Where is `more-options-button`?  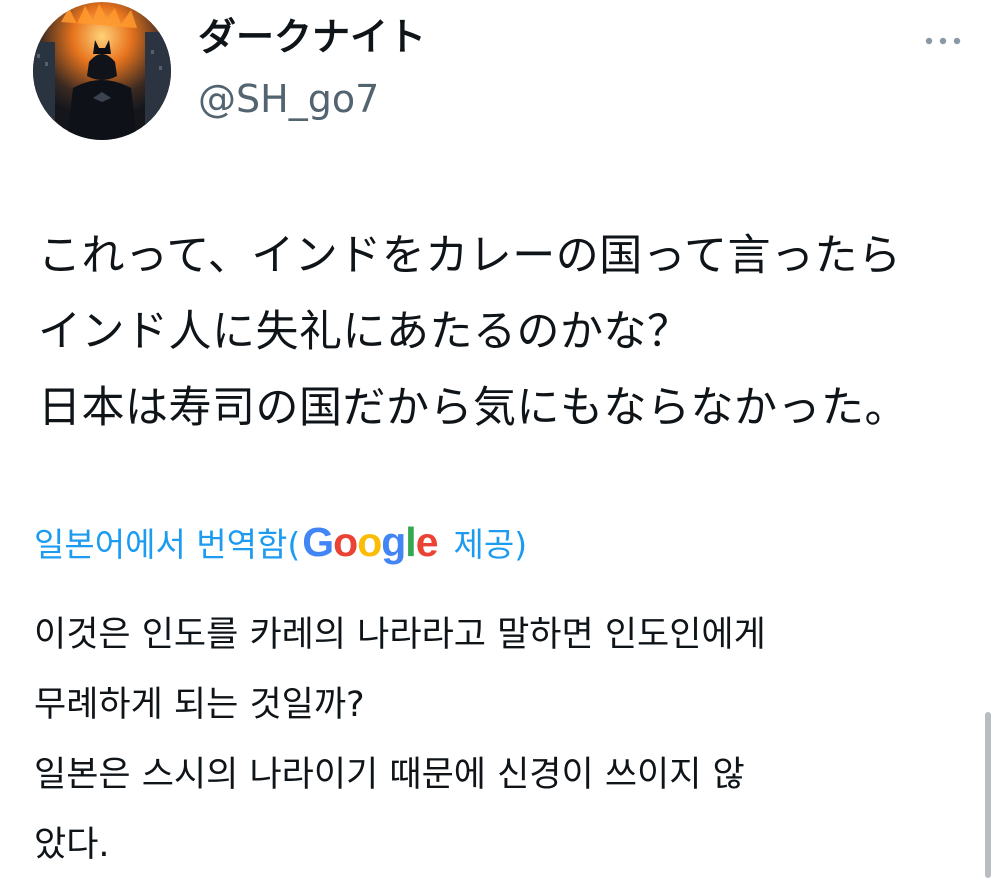 more-options-button is located at coordinates (943, 41).